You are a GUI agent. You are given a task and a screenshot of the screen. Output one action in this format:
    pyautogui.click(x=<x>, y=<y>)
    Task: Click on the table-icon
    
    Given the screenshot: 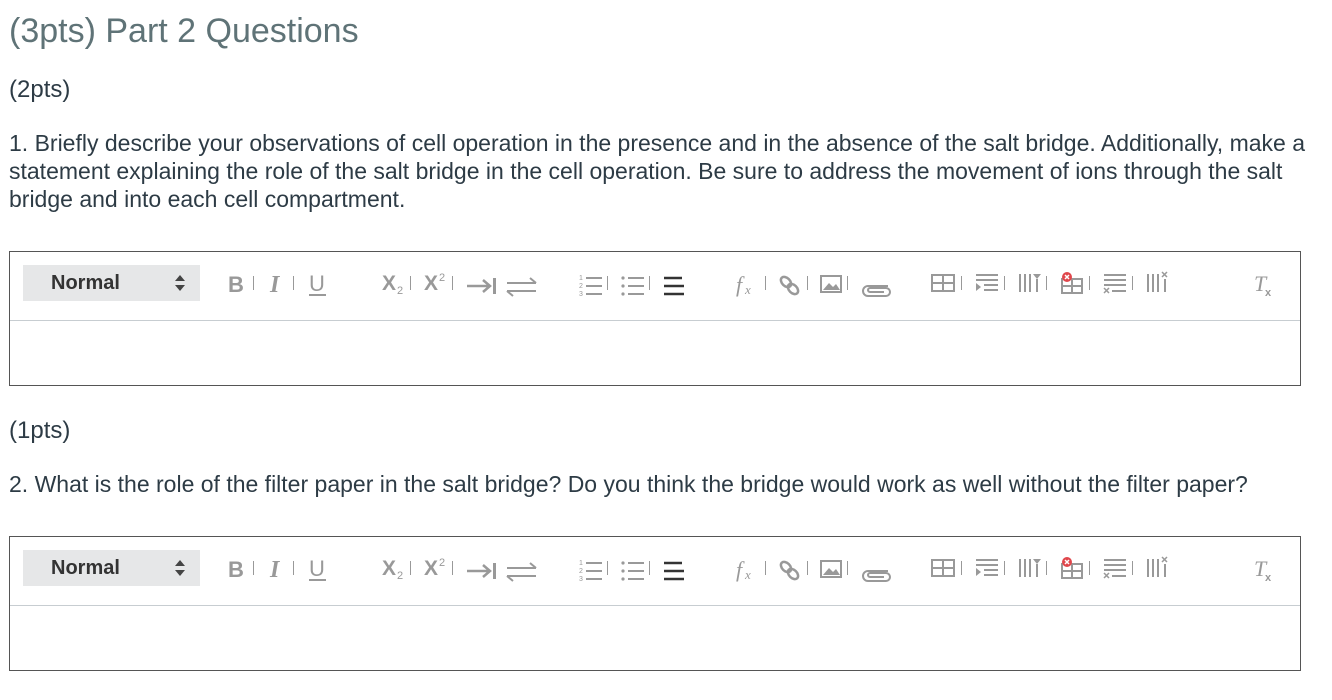 What is the action you would take?
    pyautogui.click(x=943, y=283)
    